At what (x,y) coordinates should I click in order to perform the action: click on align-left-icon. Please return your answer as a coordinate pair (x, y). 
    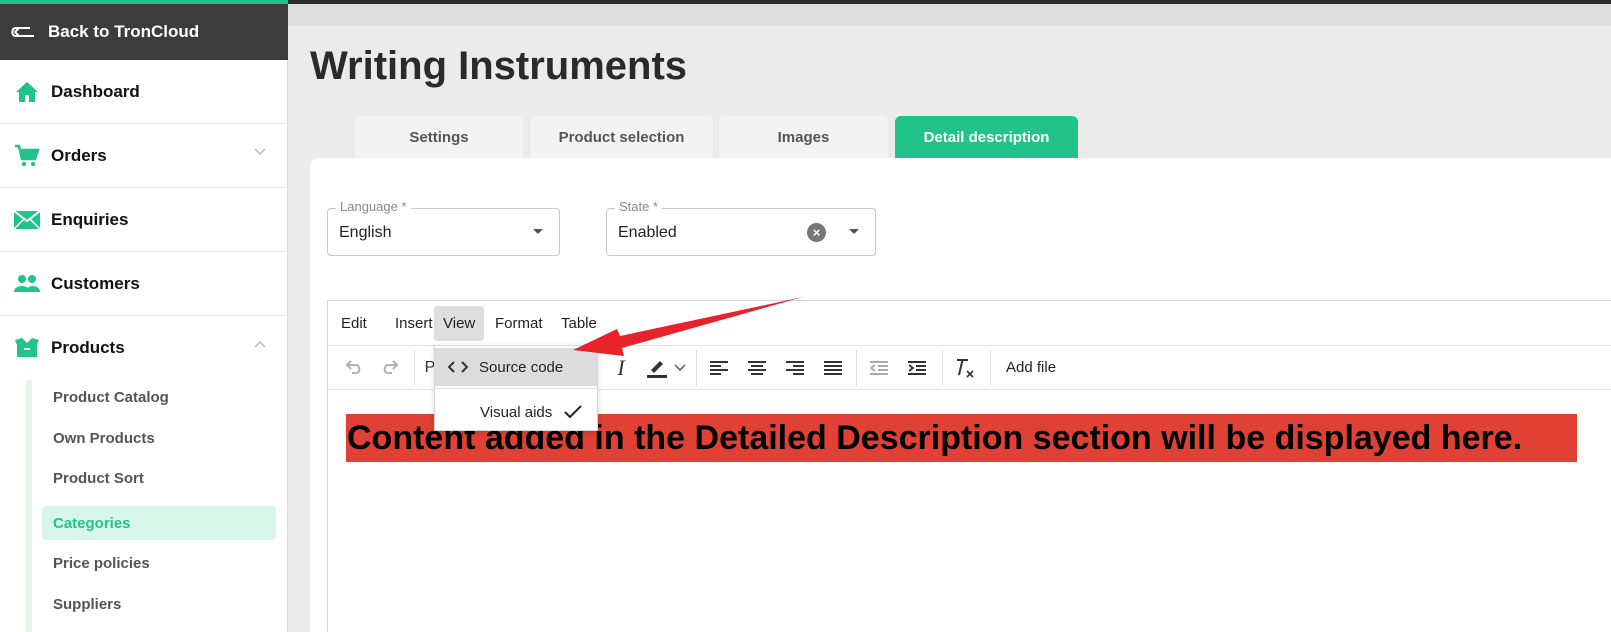
    Looking at the image, I should click on (719, 368).